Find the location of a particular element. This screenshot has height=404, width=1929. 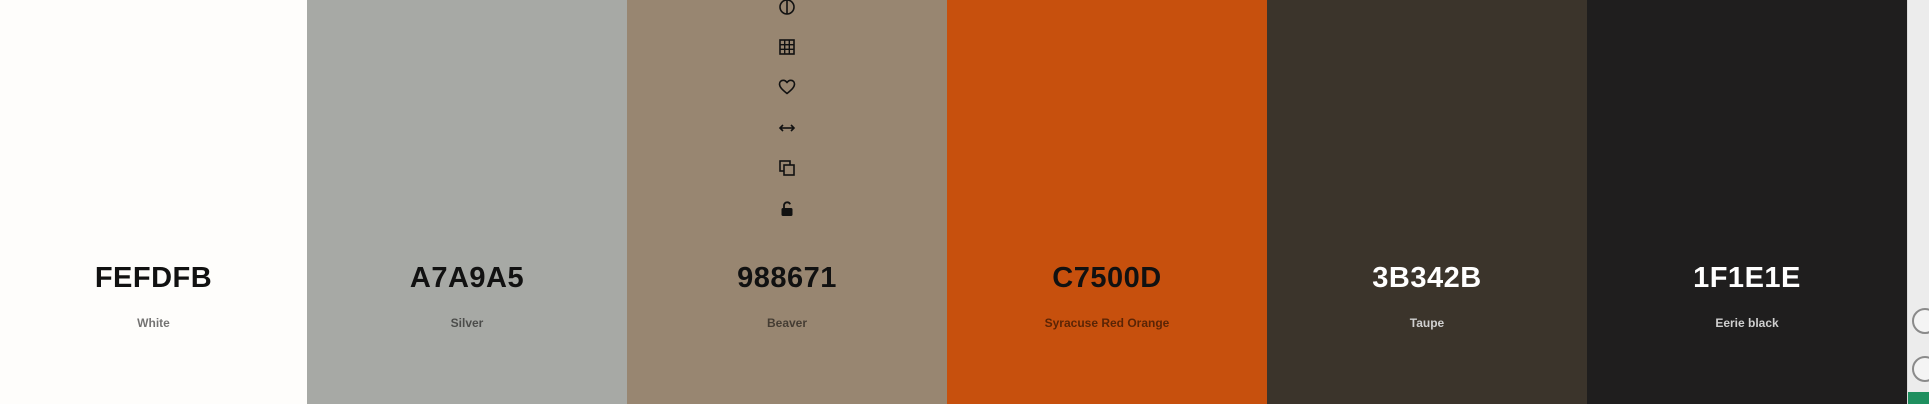

copy-icon is located at coordinates (787, 168).